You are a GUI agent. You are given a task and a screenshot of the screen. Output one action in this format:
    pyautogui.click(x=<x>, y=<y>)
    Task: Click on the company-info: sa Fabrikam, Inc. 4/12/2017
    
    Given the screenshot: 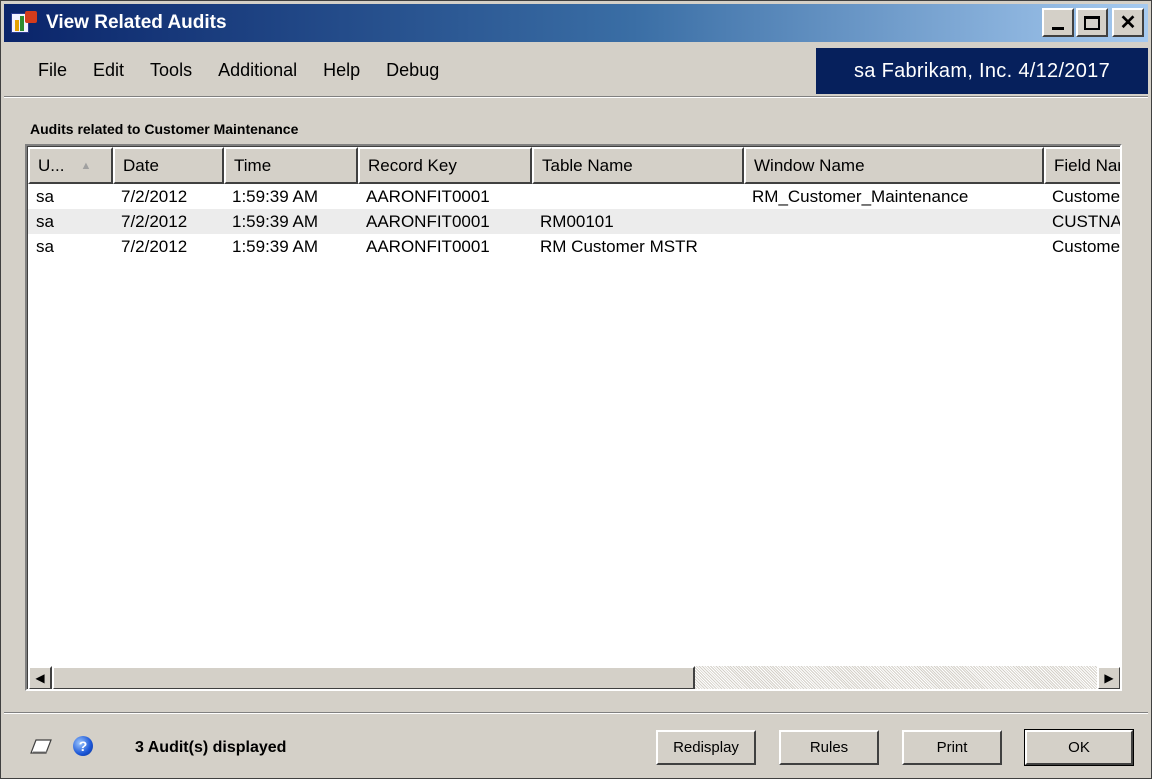 What is the action you would take?
    pyautogui.click(x=982, y=71)
    